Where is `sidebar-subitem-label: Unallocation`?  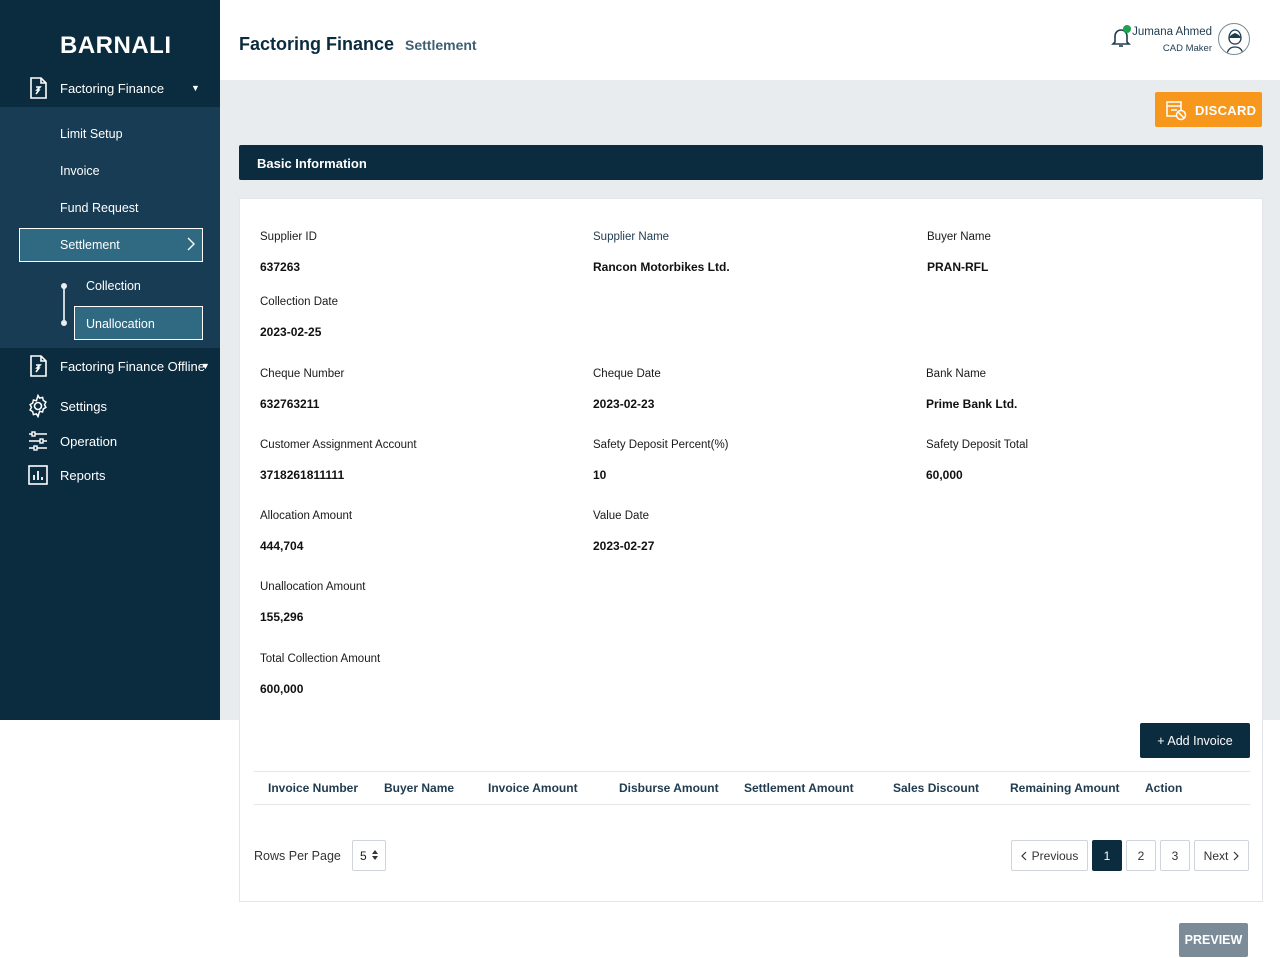 sidebar-subitem-label: Unallocation is located at coordinates (120, 324).